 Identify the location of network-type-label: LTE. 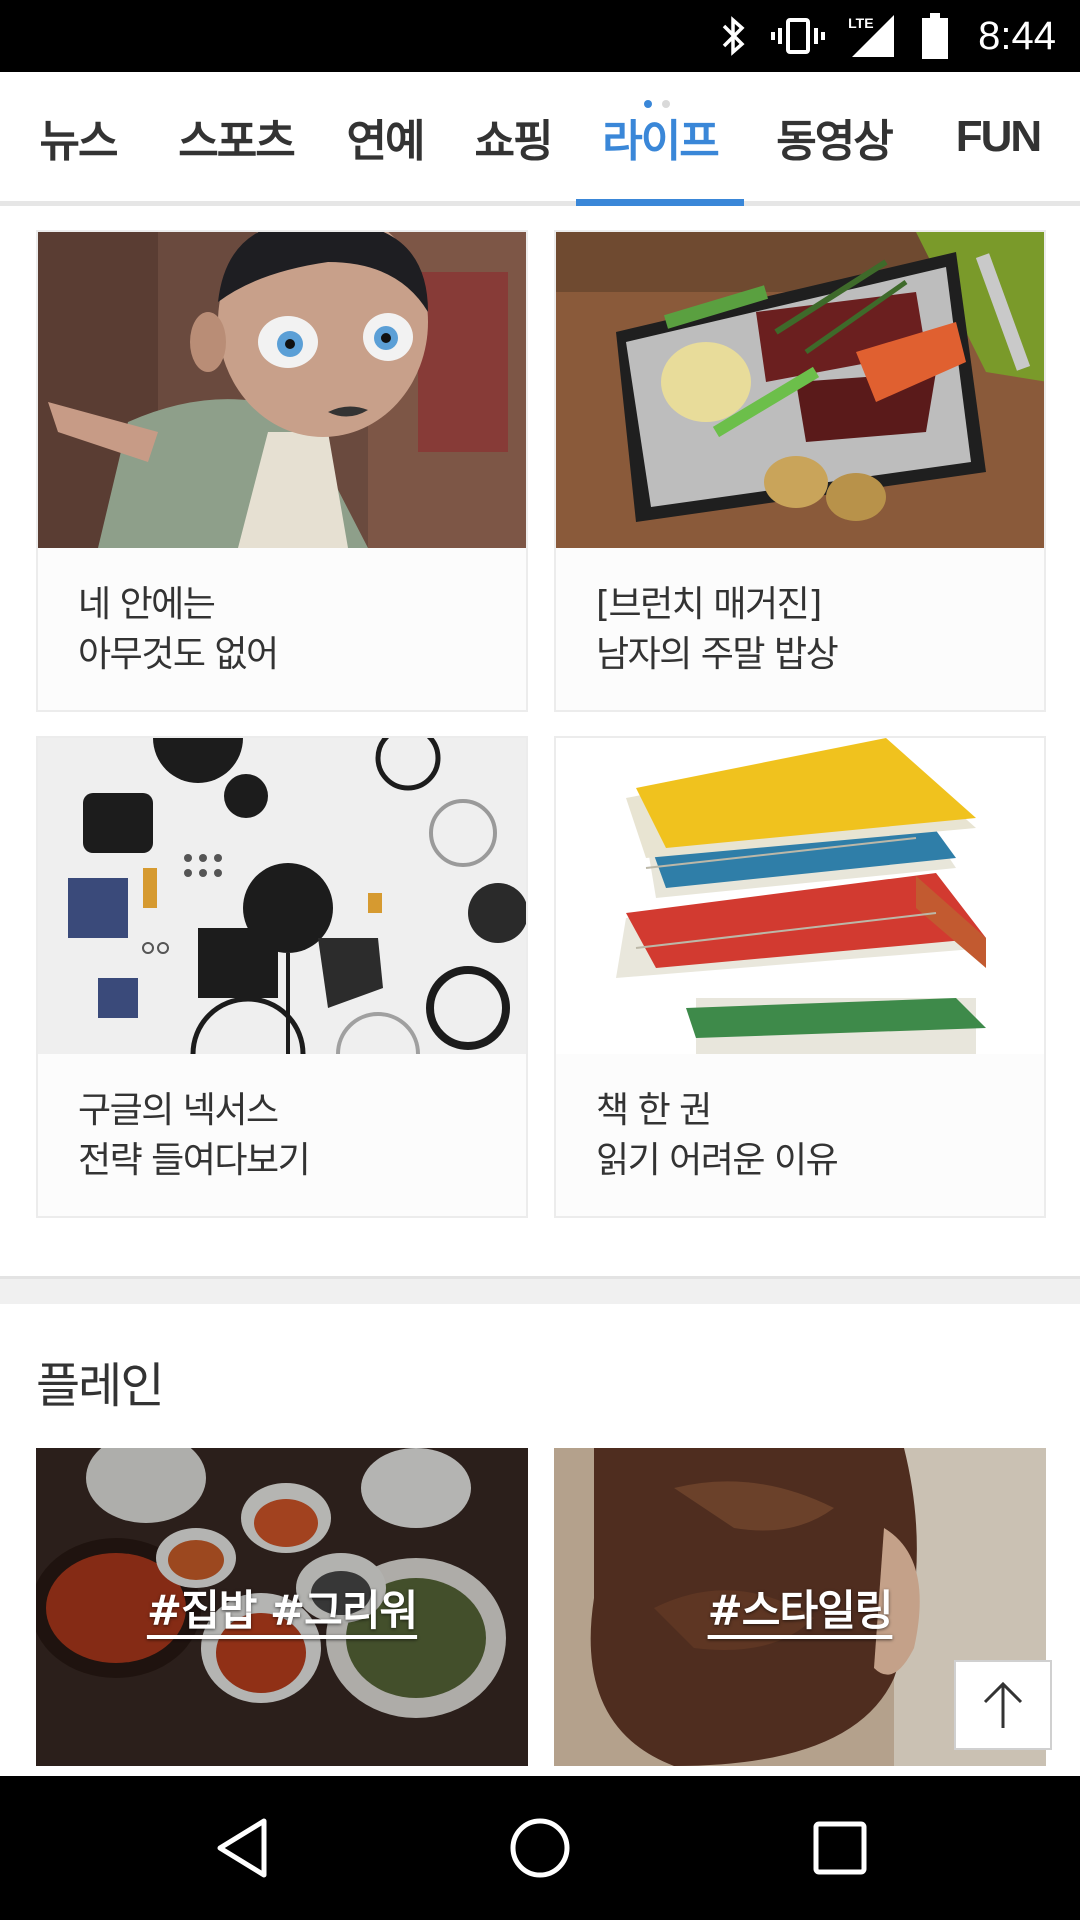
(861, 23).